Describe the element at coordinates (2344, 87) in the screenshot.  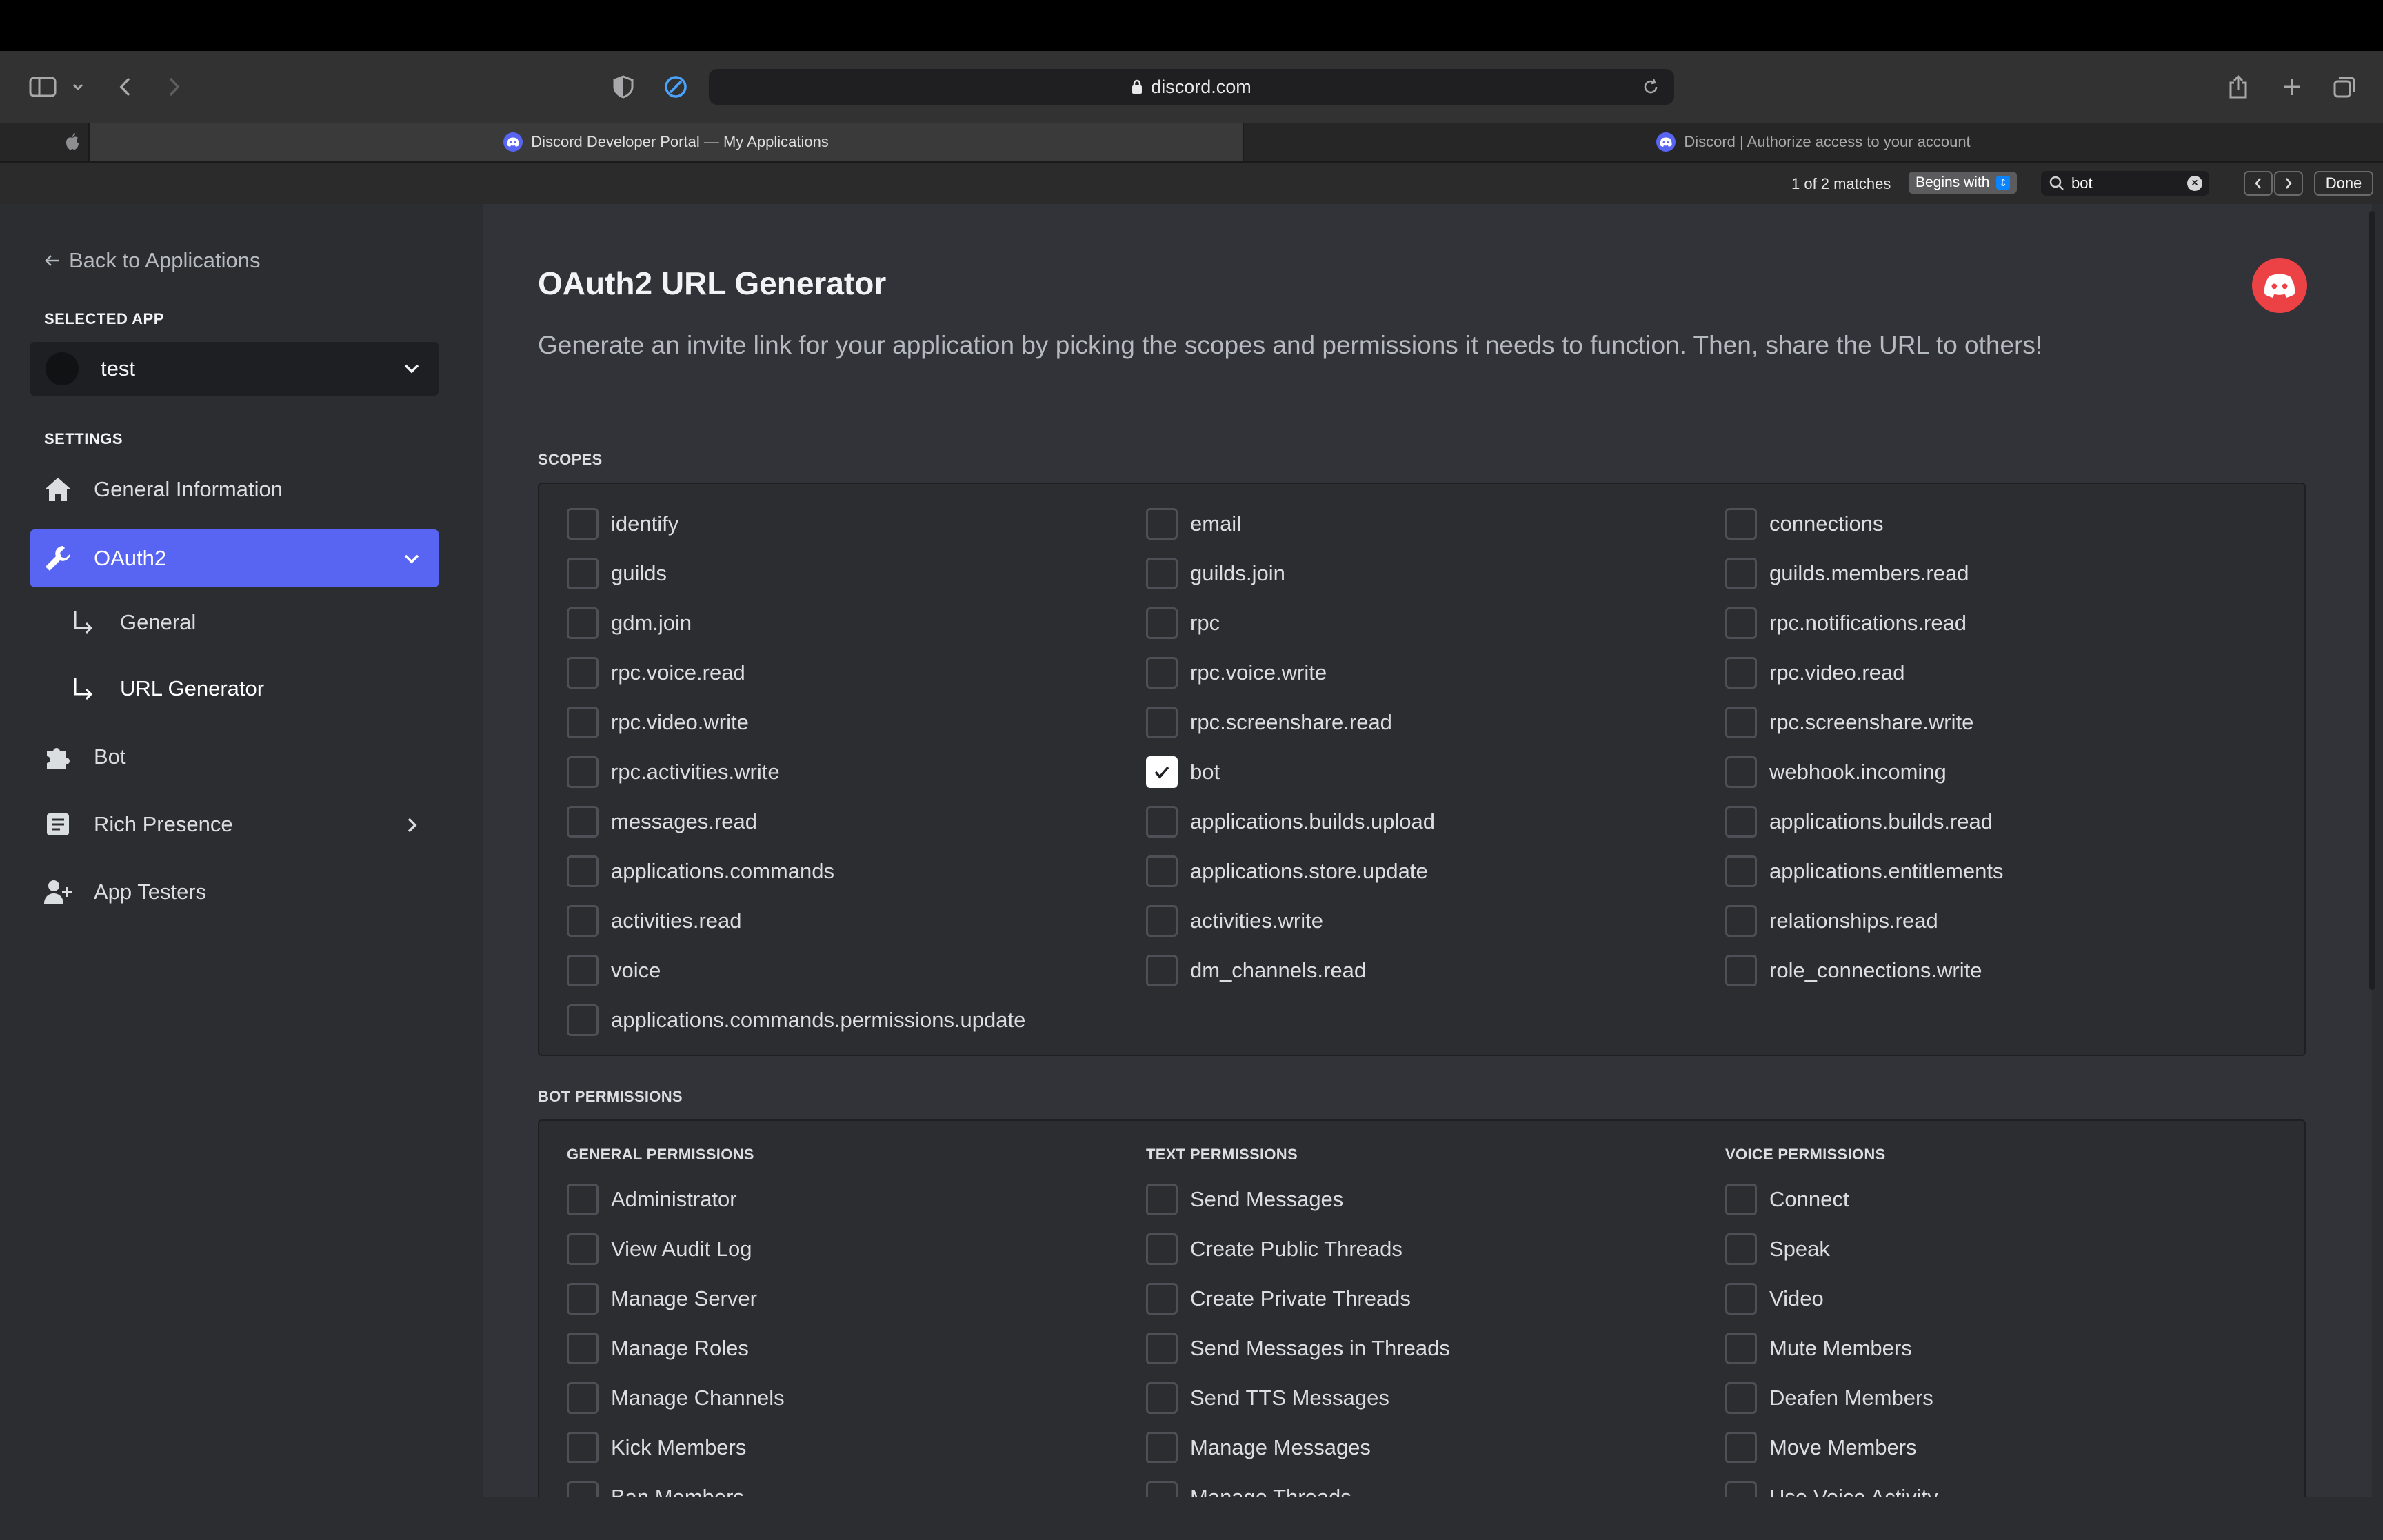
I see `tab-overview-icon` at that location.